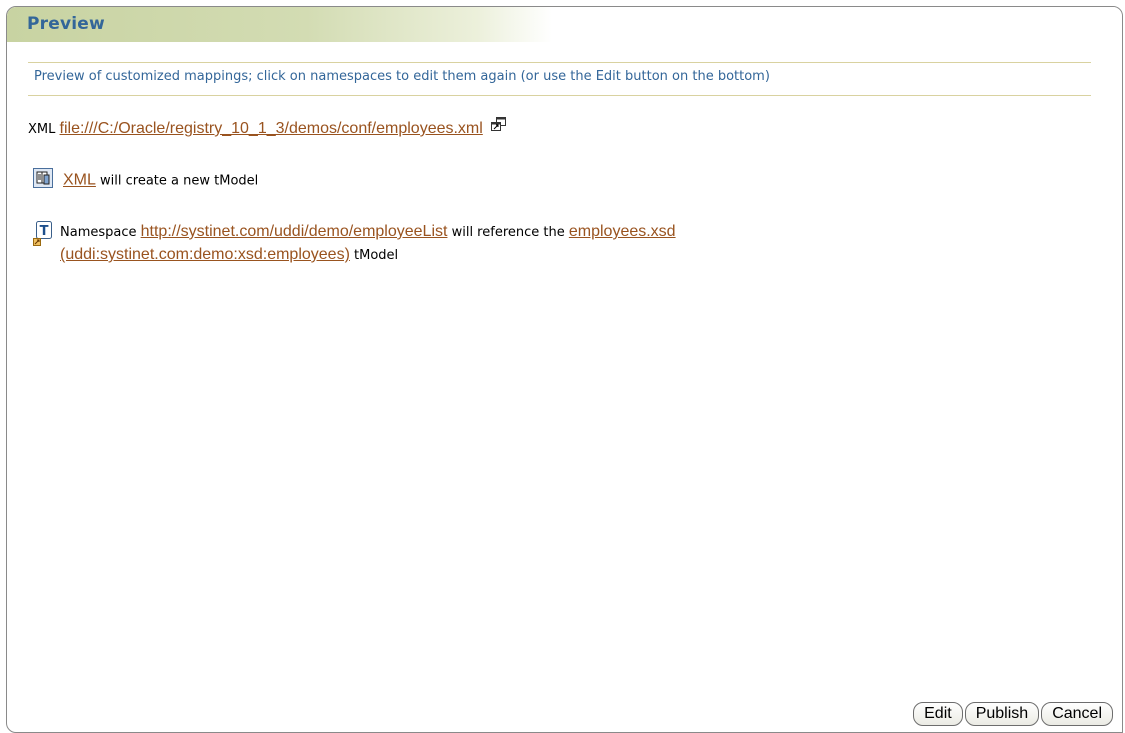  I want to click on xml-row: XML will create a new tModel, so click(146, 180).